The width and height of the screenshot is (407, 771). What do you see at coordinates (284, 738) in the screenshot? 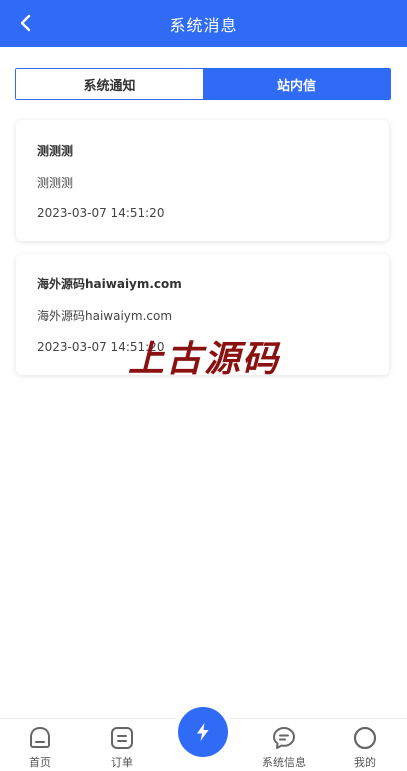
I see `chat-icon` at bounding box center [284, 738].